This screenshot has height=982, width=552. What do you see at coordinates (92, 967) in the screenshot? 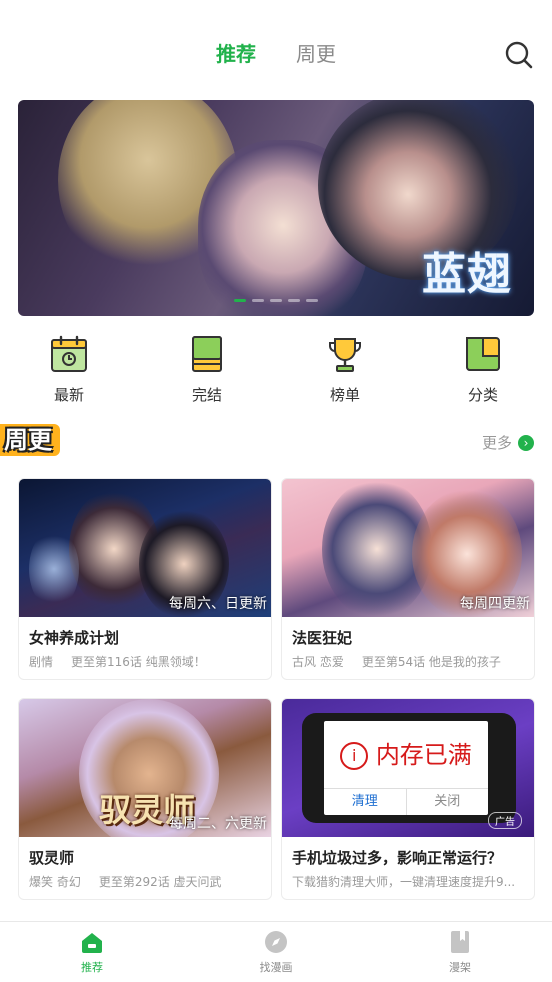
I see `nav-label: 推荐` at bounding box center [92, 967].